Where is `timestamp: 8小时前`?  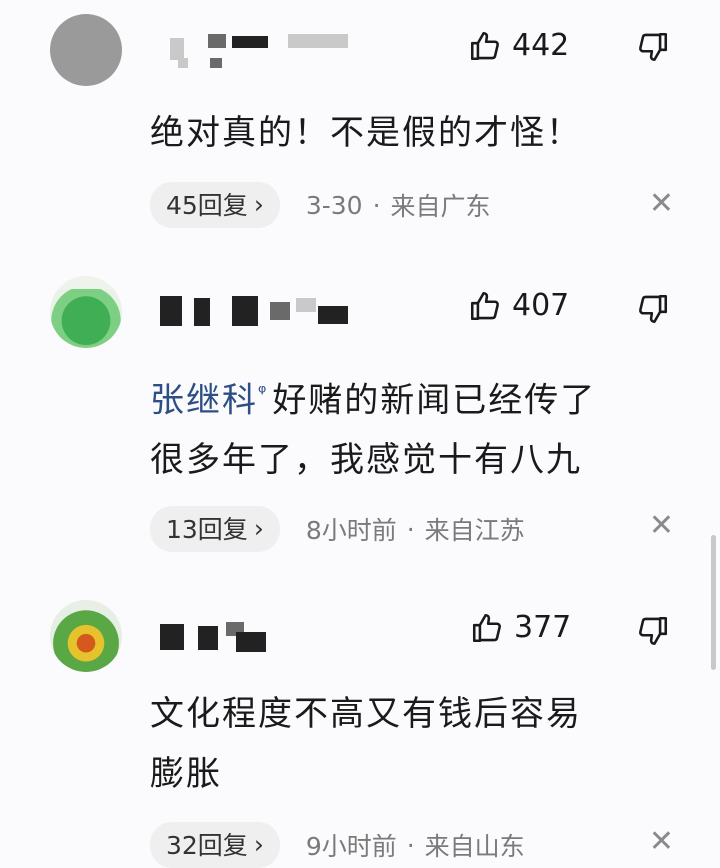 timestamp: 8小时前 is located at coordinates (351, 530).